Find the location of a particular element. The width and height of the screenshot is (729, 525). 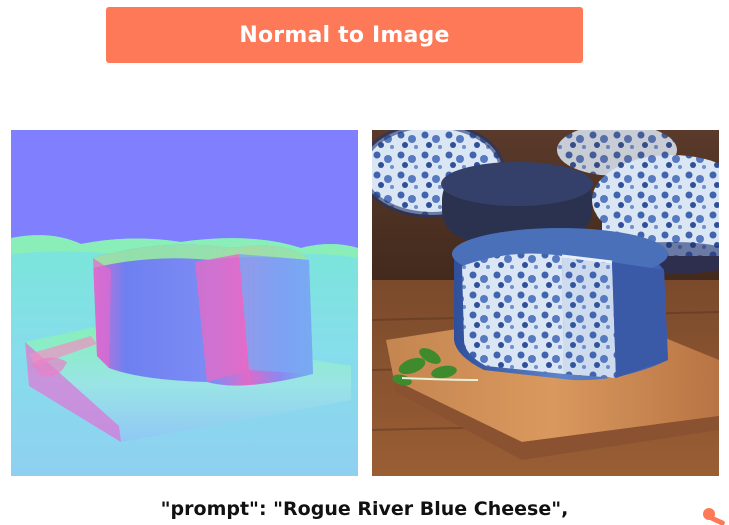

title-banner: Normal to Image is located at coordinates (344, 35).